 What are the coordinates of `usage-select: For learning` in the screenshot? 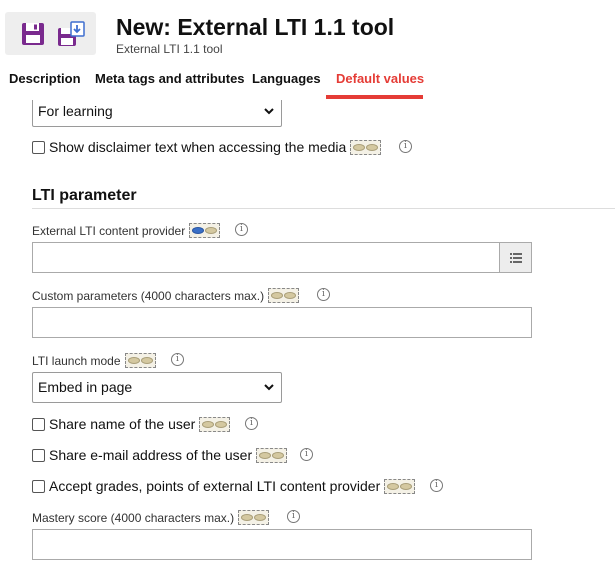 It's located at (157, 113).